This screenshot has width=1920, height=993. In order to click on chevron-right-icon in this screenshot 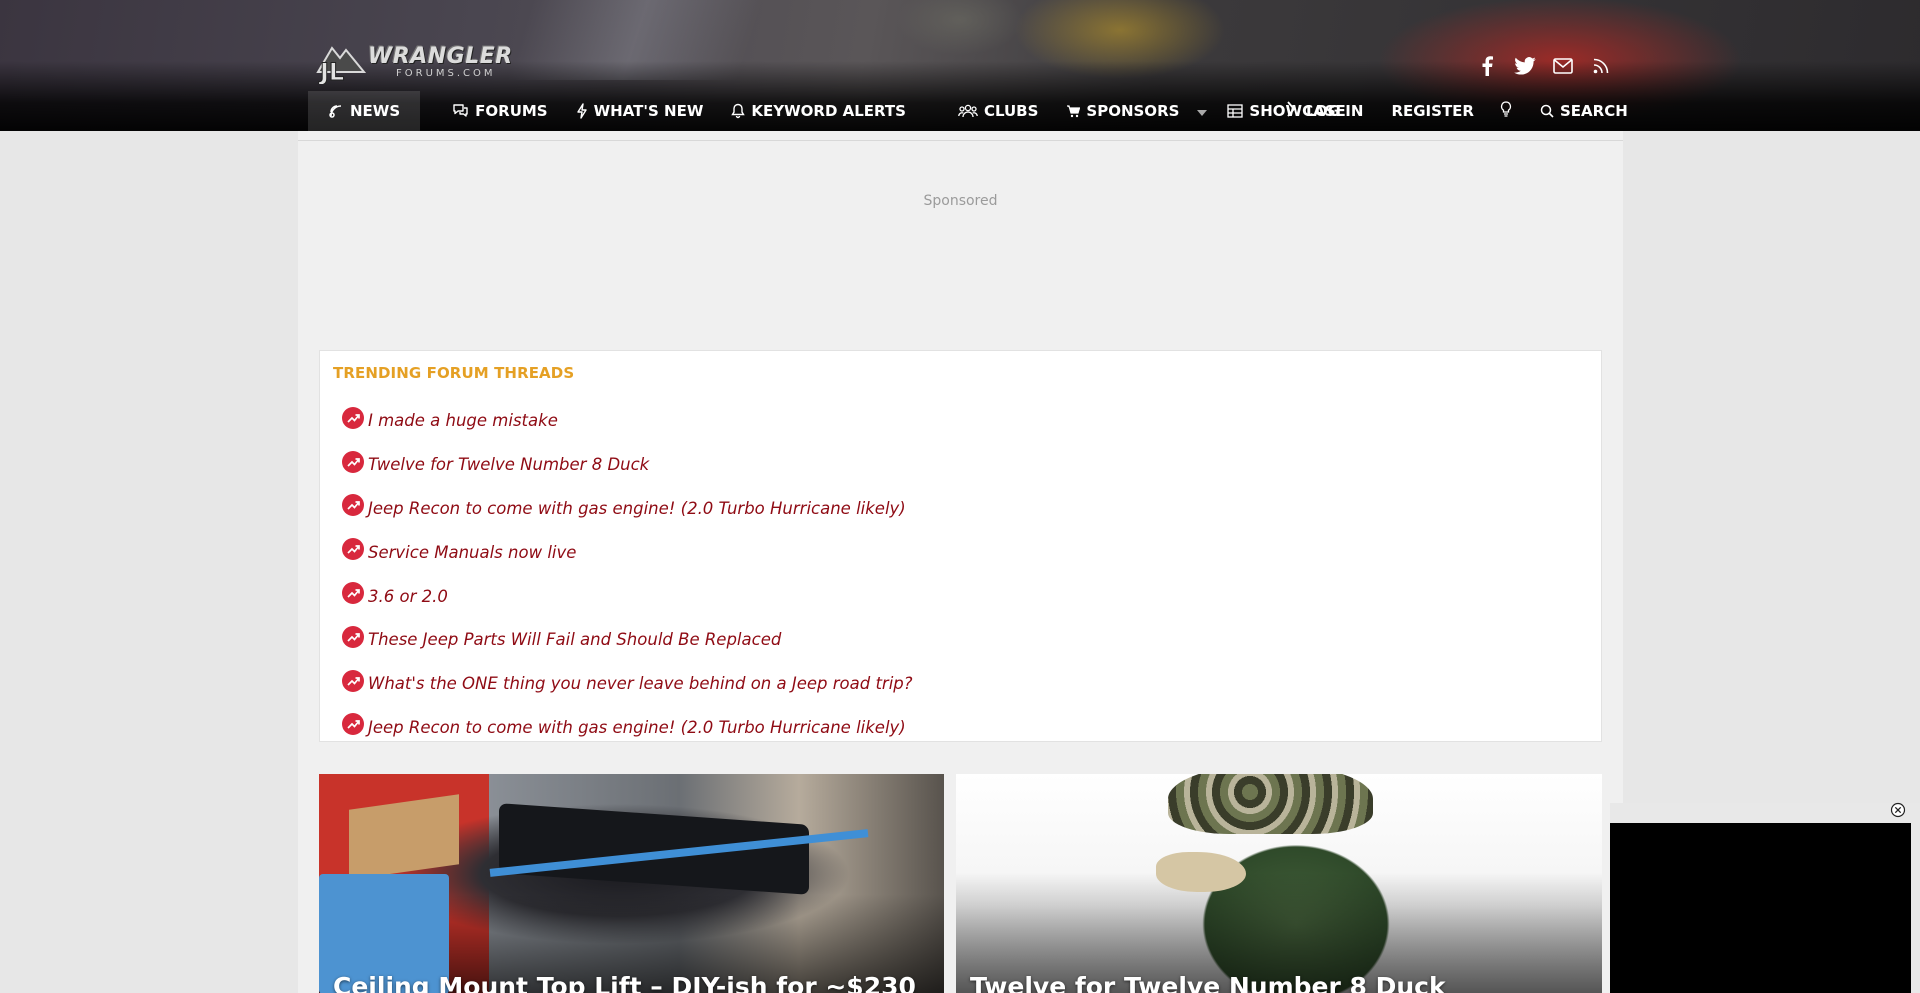, I will do `click(1291, 111)`.